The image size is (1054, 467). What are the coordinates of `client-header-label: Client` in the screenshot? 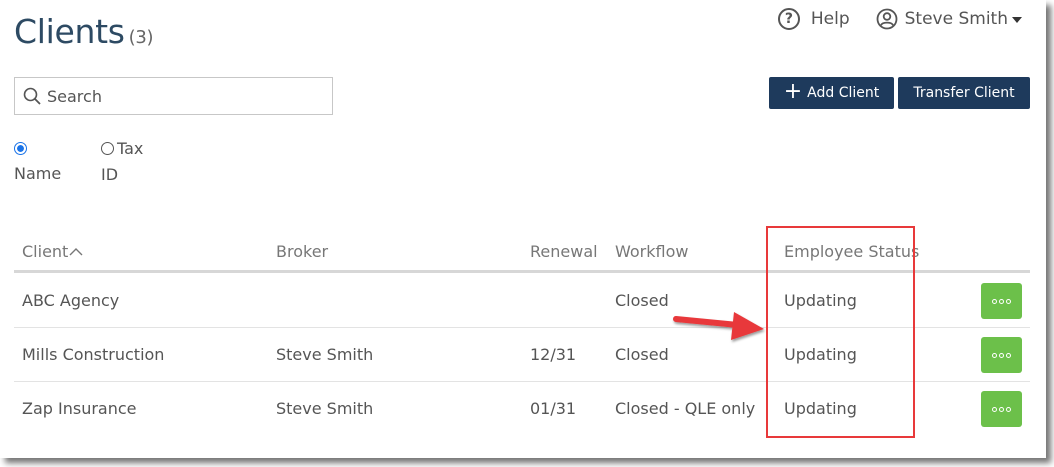 It's located at (45, 251).